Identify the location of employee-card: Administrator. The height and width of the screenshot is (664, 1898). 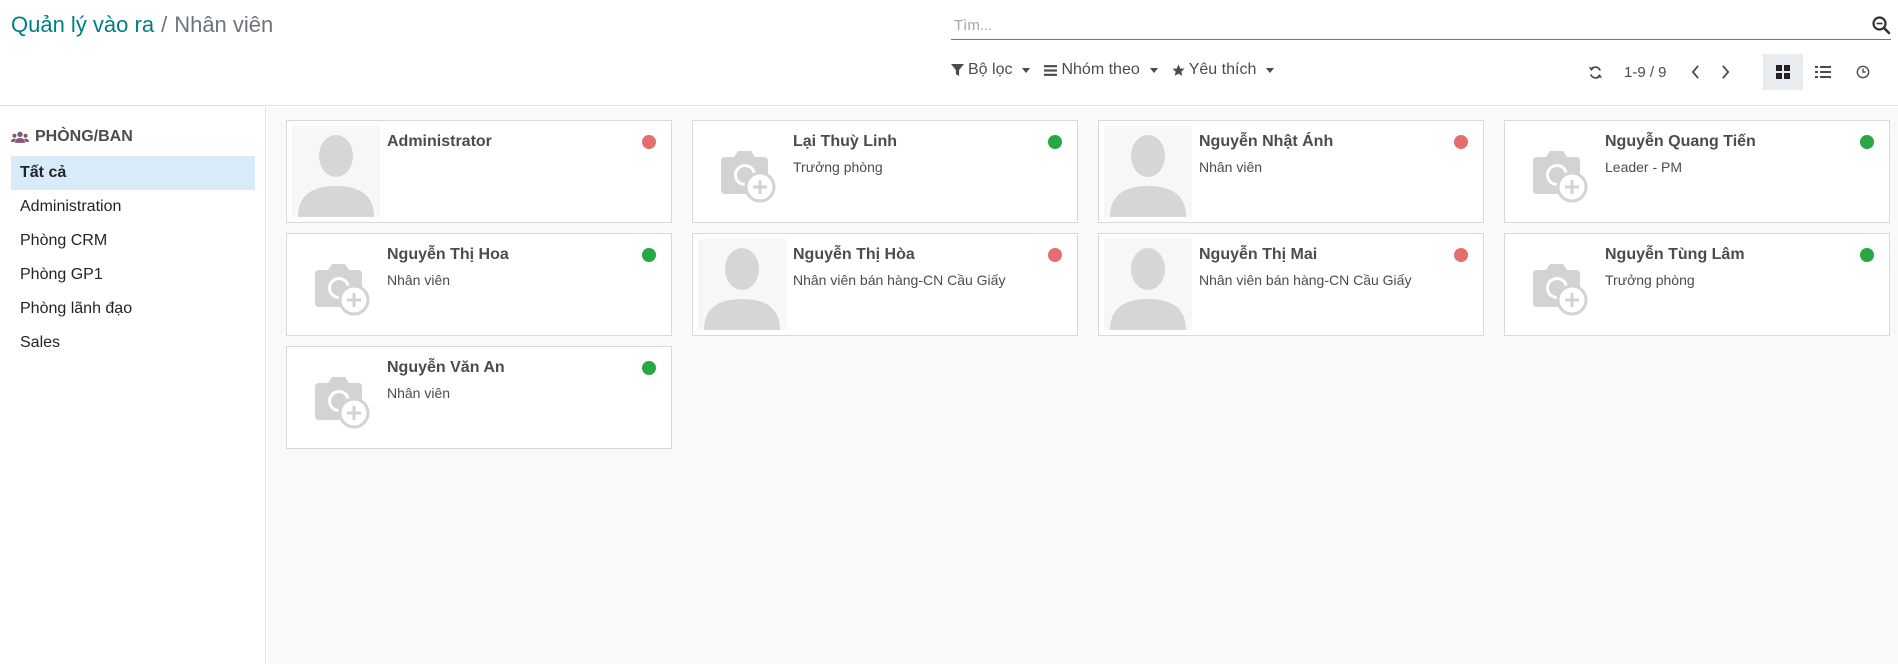
(479, 171).